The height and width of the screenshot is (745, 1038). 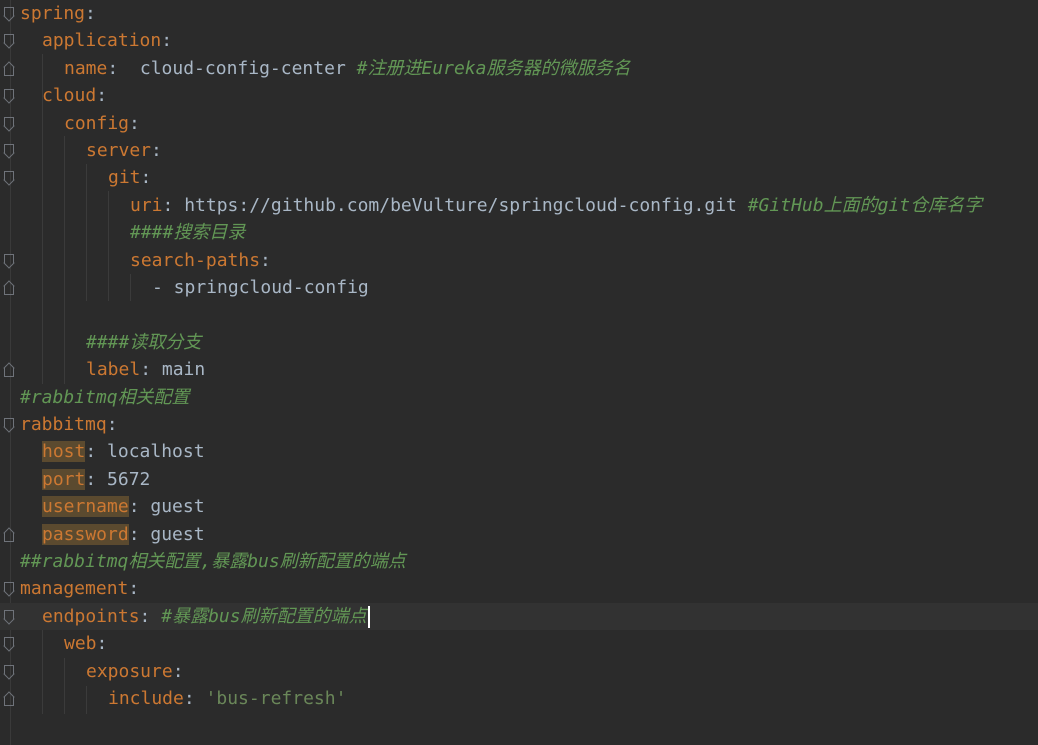 What do you see at coordinates (519, 479) in the screenshot?
I see `code-line: port: 5672` at bounding box center [519, 479].